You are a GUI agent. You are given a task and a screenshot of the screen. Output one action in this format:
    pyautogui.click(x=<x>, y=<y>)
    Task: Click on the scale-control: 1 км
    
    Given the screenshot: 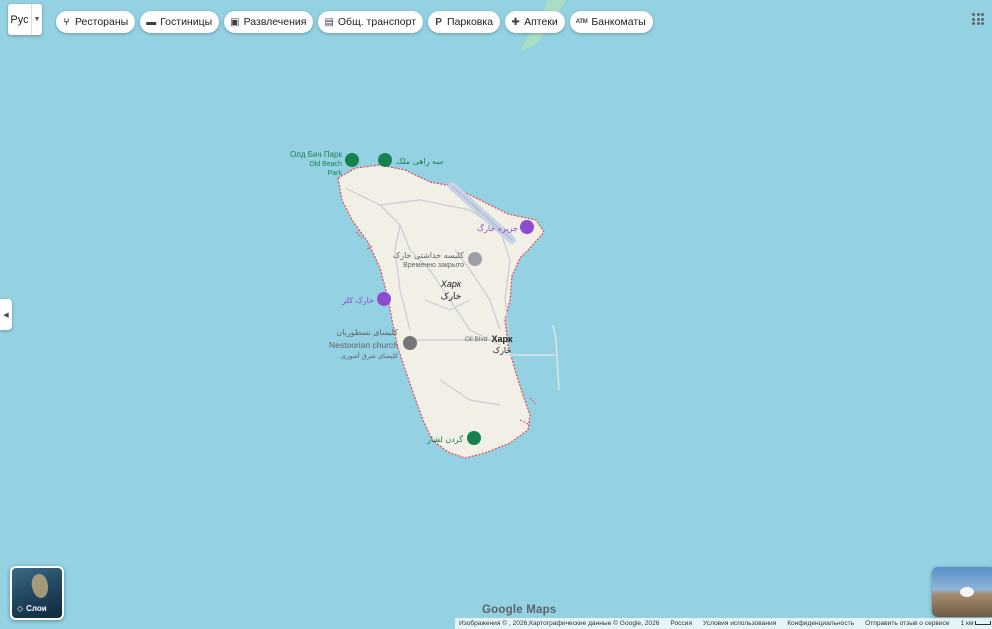 What is the action you would take?
    pyautogui.click(x=976, y=623)
    